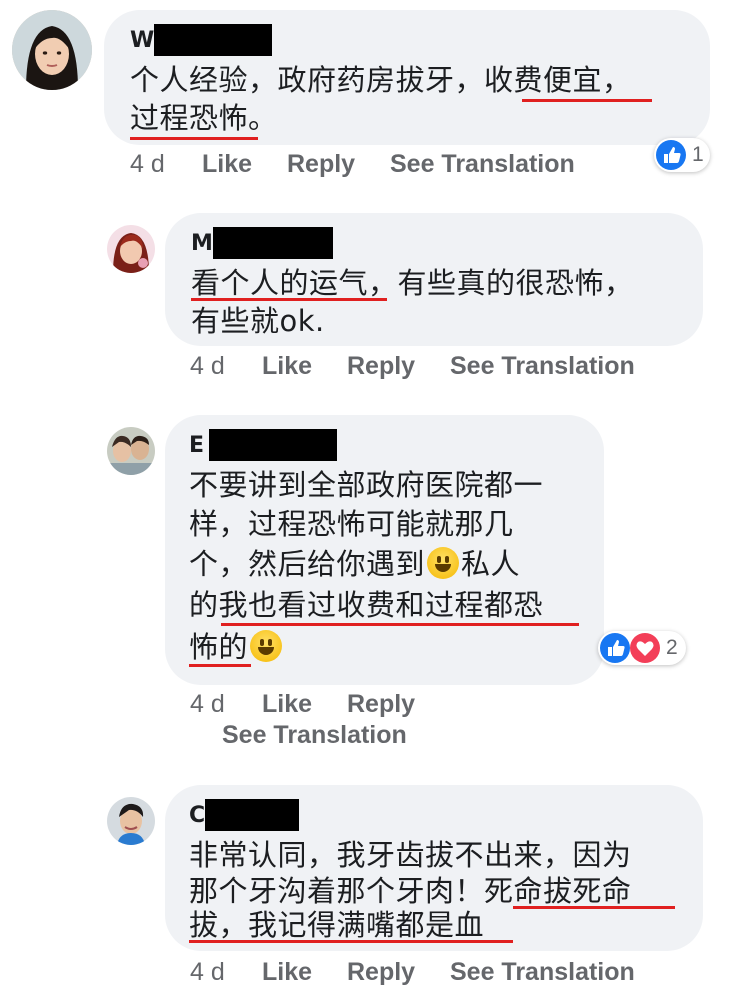 Image resolution: width=739 pixels, height=999 pixels. I want to click on comment-text-line: 样，过程恐怖可能就那几, so click(351, 524).